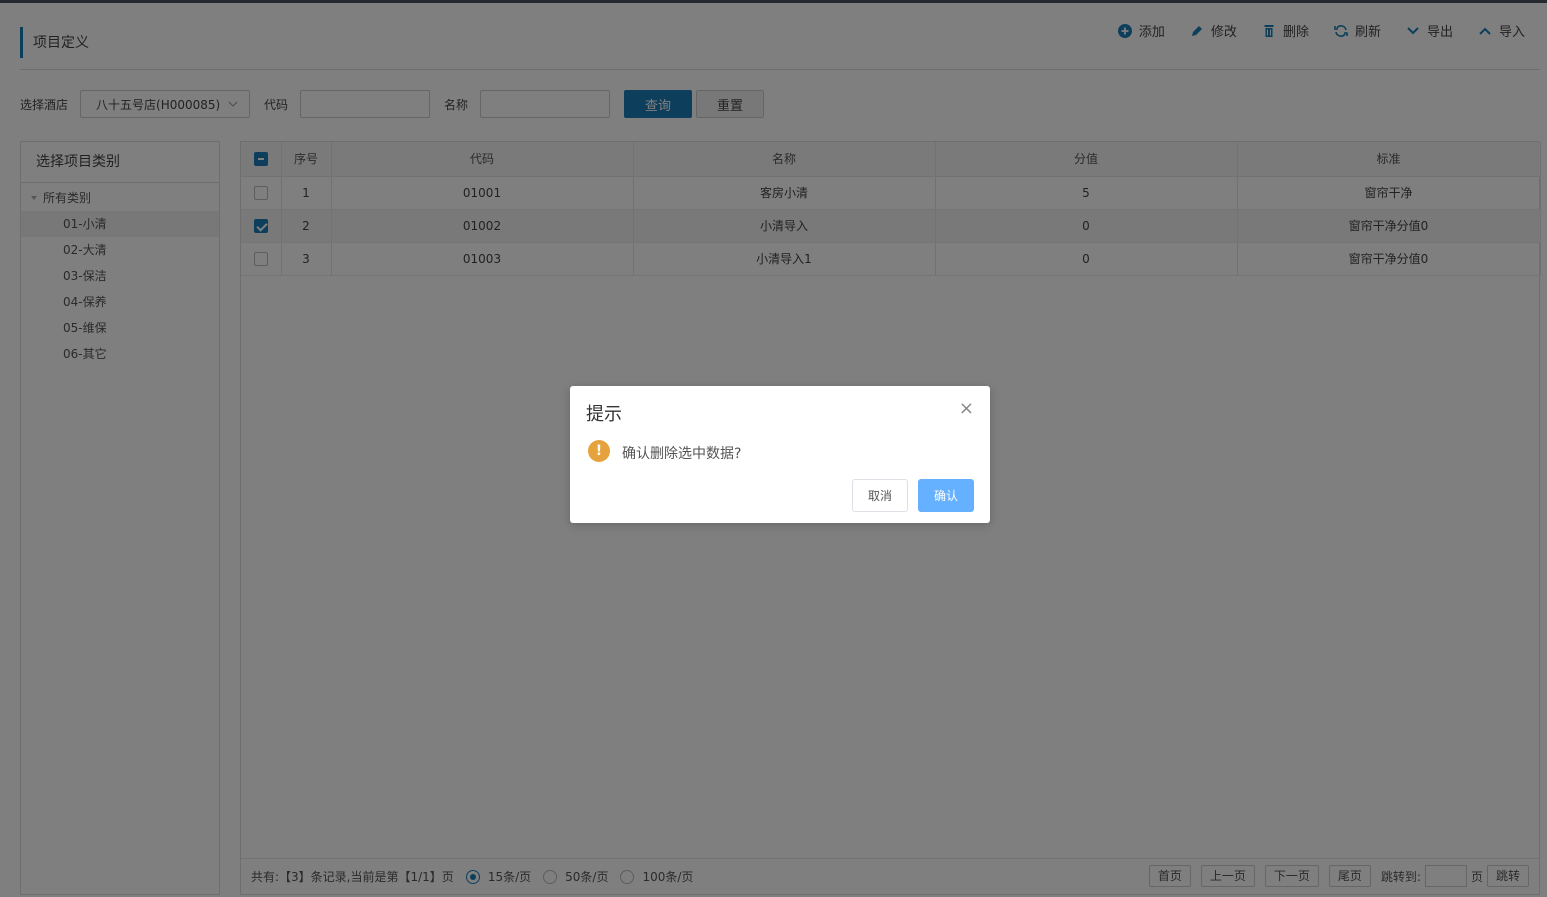 Image resolution: width=1547 pixels, height=897 pixels. What do you see at coordinates (682, 454) in the screenshot?
I see `dialog-message: 确认删除选中数据?` at bounding box center [682, 454].